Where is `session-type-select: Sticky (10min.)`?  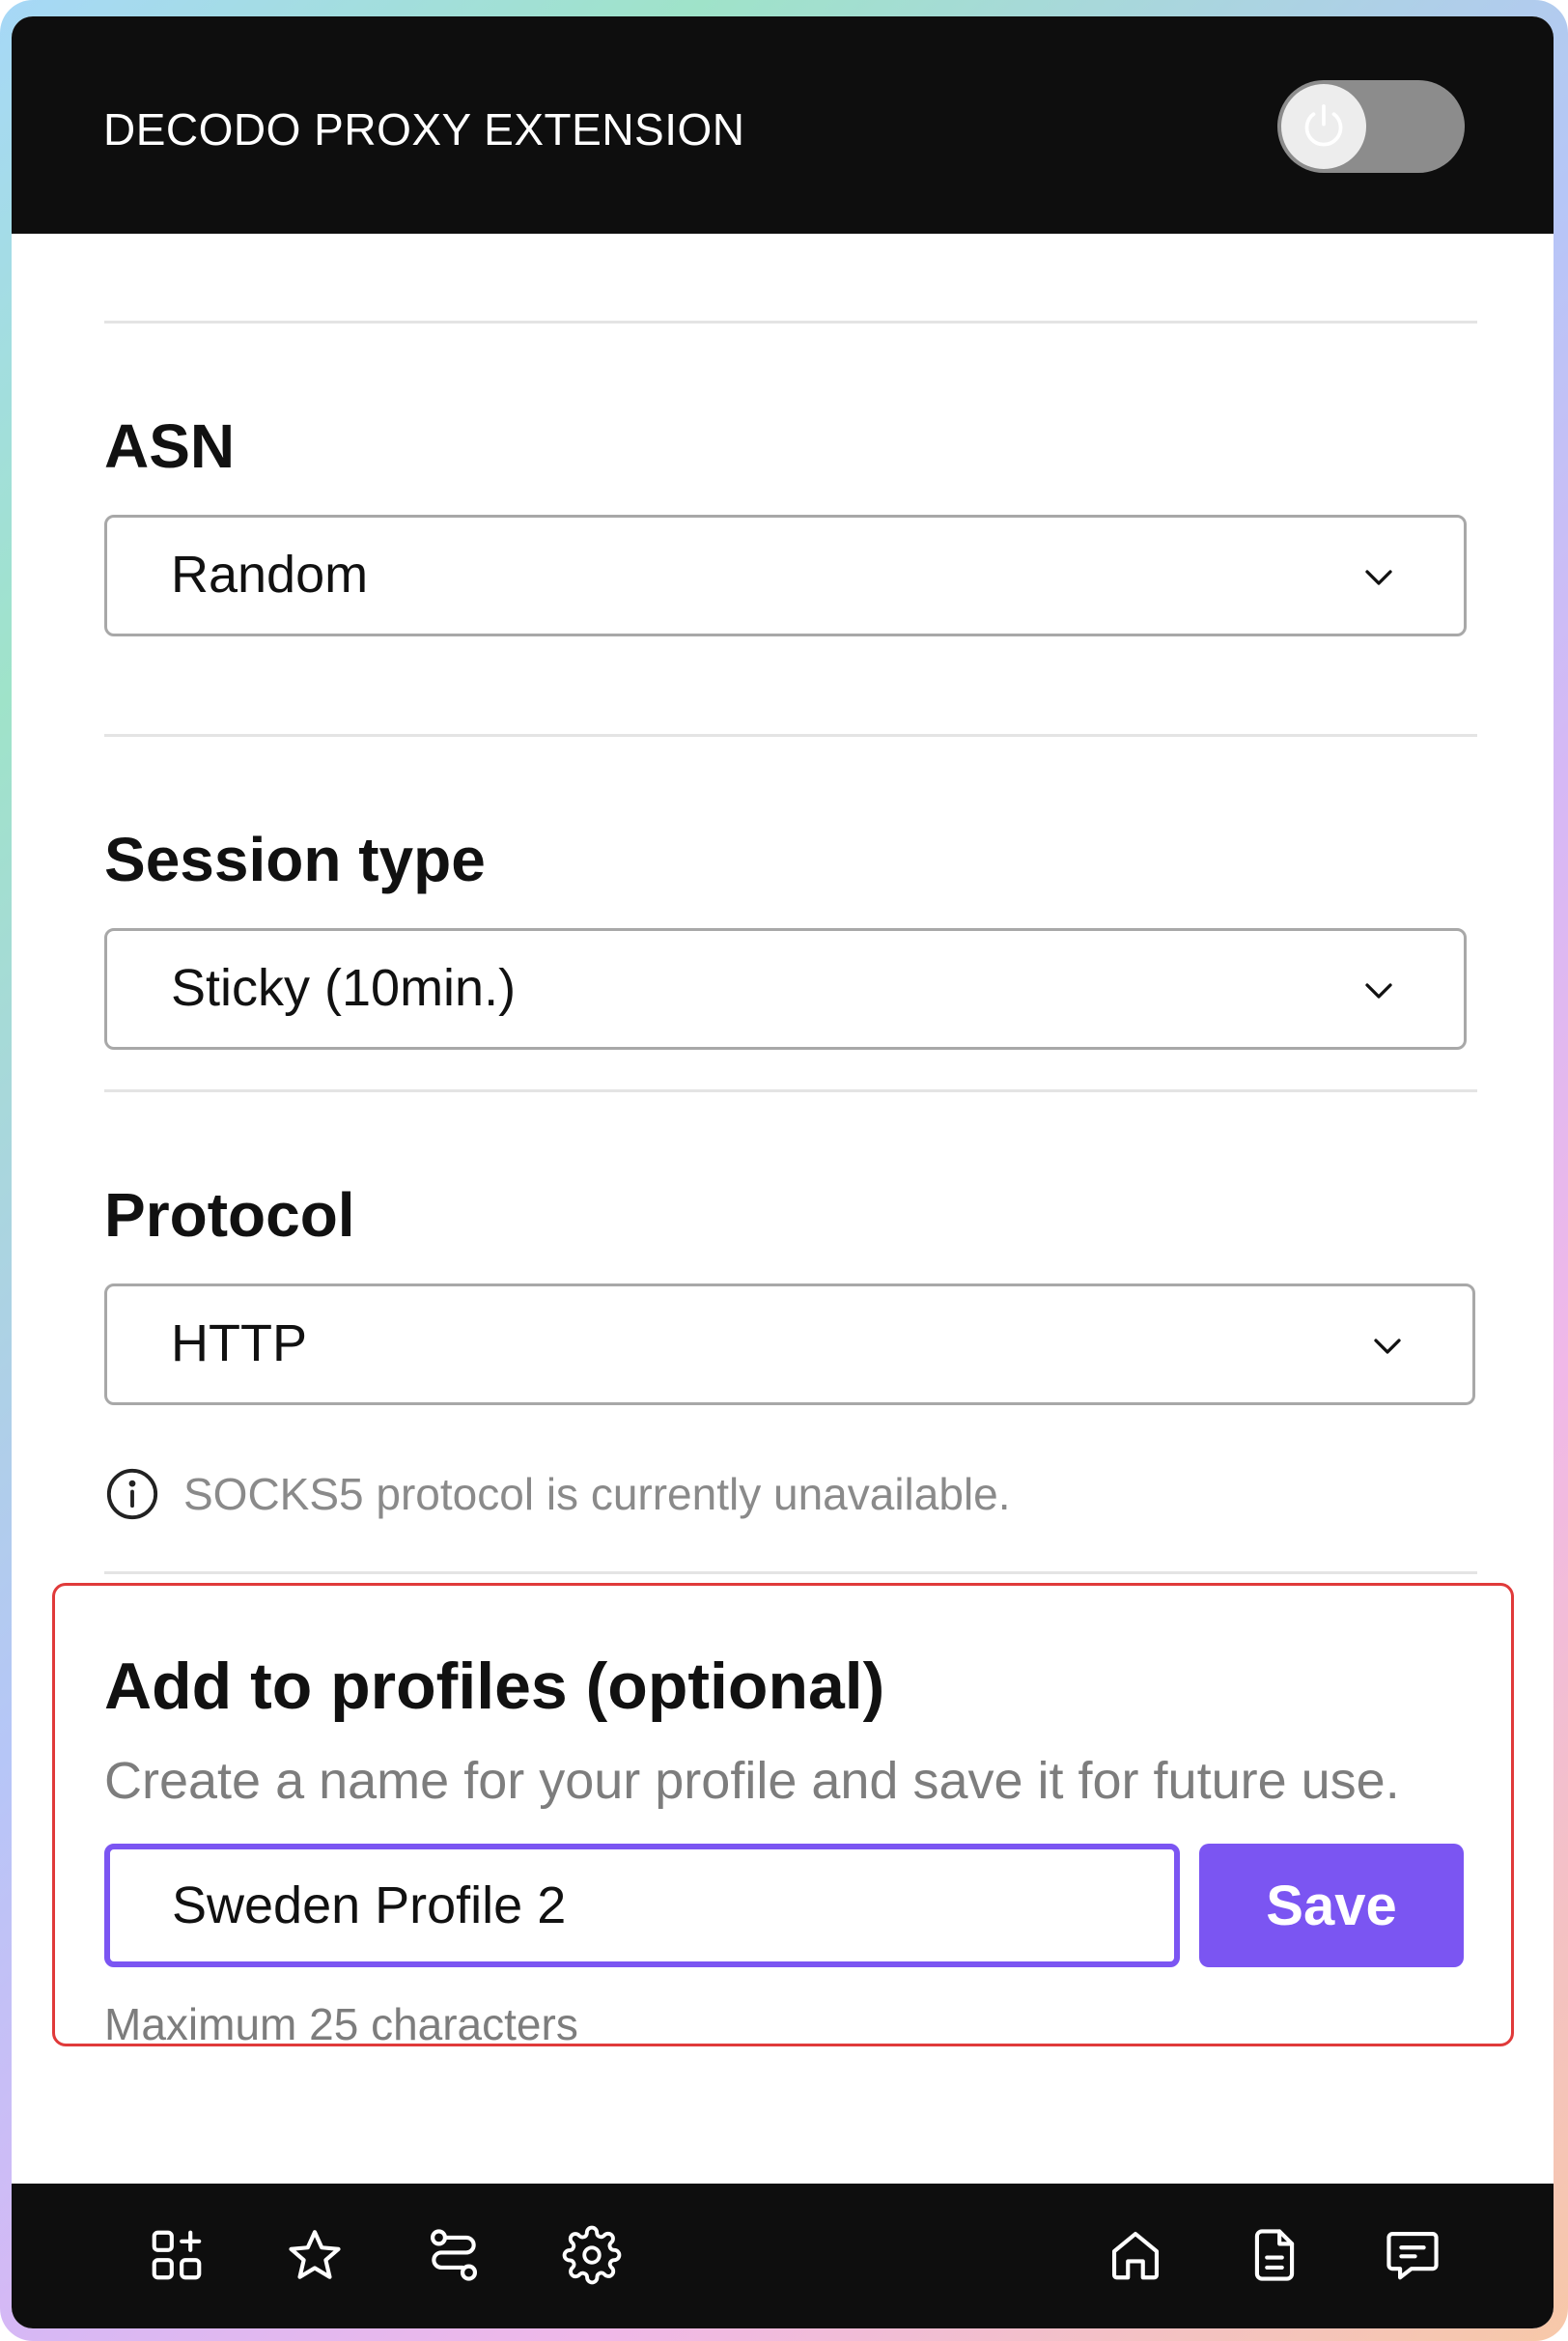 session-type-select: Sticky (10min.) is located at coordinates (786, 989).